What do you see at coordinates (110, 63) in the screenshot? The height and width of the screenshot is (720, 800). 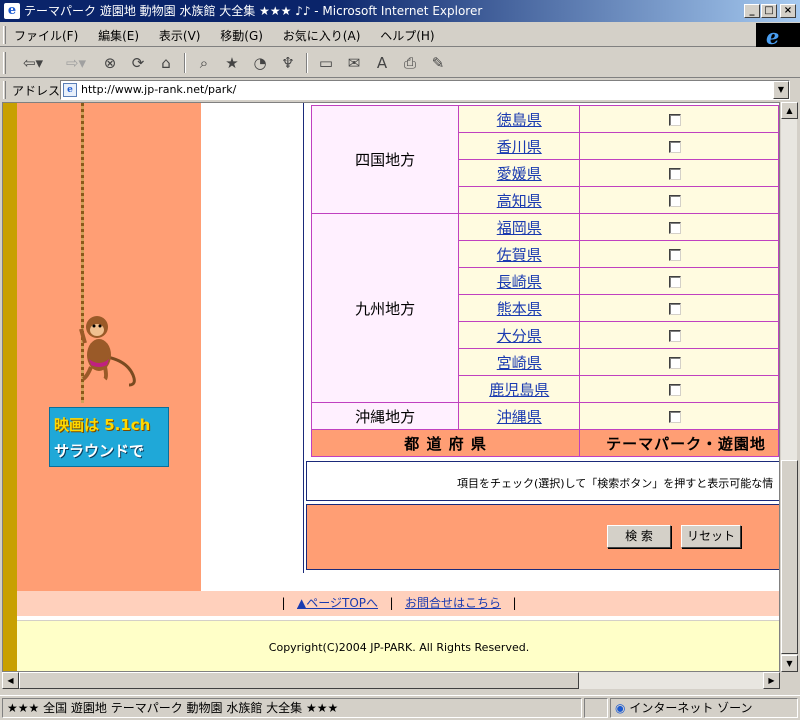 I see `stop-icon: ⊗` at bounding box center [110, 63].